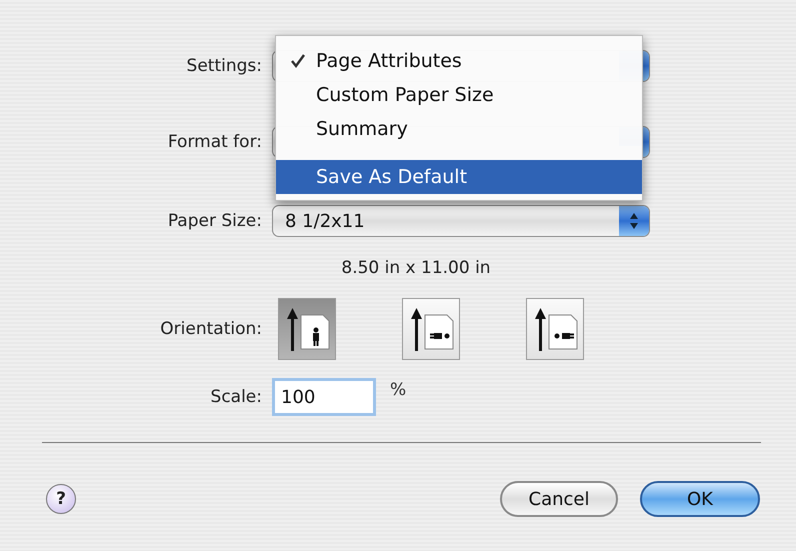  What do you see at coordinates (236, 397) in the screenshot?
I see `field-label: Scale:` at bounding box center [236, 397].